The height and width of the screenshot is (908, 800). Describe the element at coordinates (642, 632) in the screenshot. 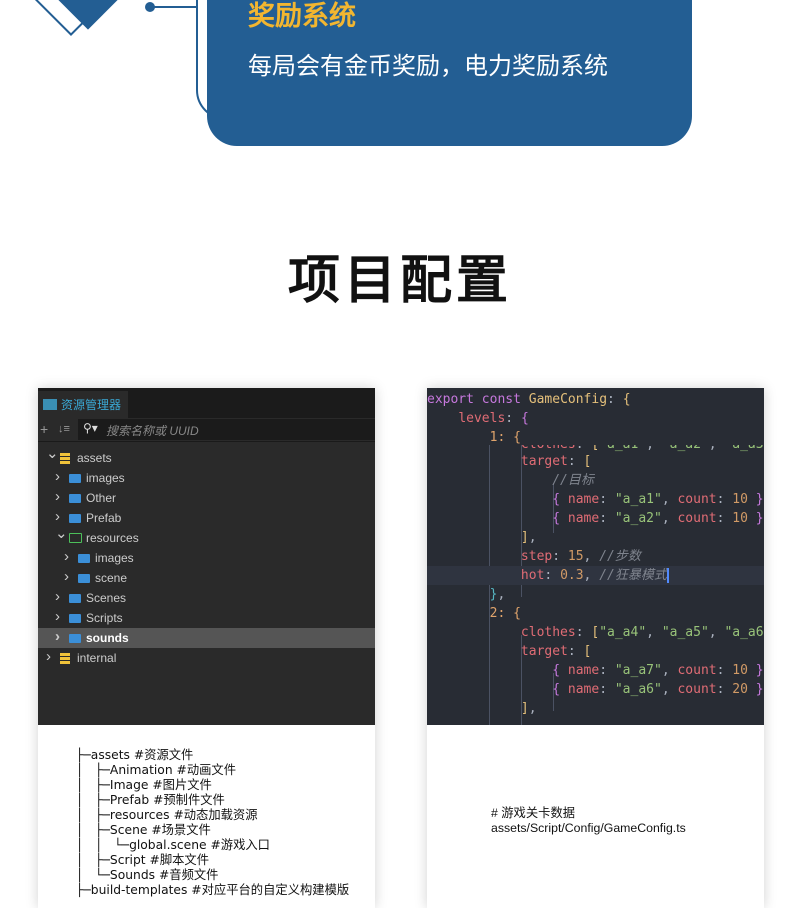

I see `code-line: clothes: ["a_a4", "a_a5", "a_a6"` at that location.